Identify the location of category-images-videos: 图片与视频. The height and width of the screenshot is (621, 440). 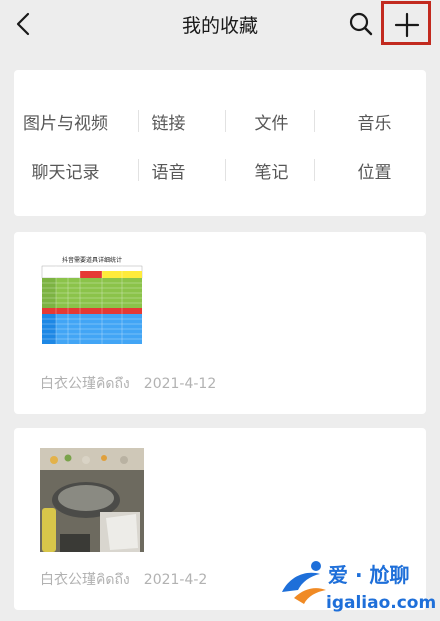
(65, 121).